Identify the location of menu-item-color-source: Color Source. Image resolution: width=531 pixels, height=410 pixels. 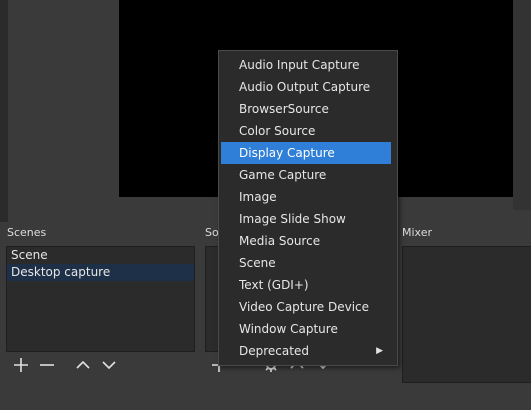
(306, 131).